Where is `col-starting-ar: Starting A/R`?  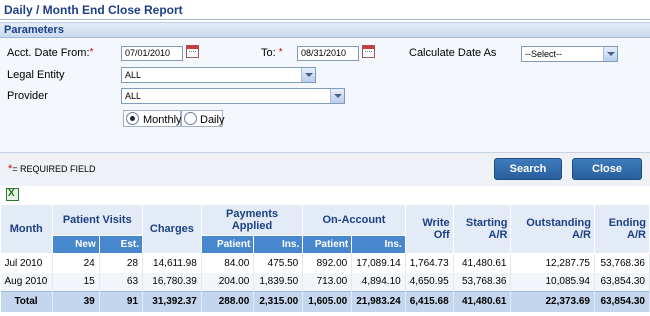 col-starting-ar: Starting A/R is located at coordinates (482, 229).